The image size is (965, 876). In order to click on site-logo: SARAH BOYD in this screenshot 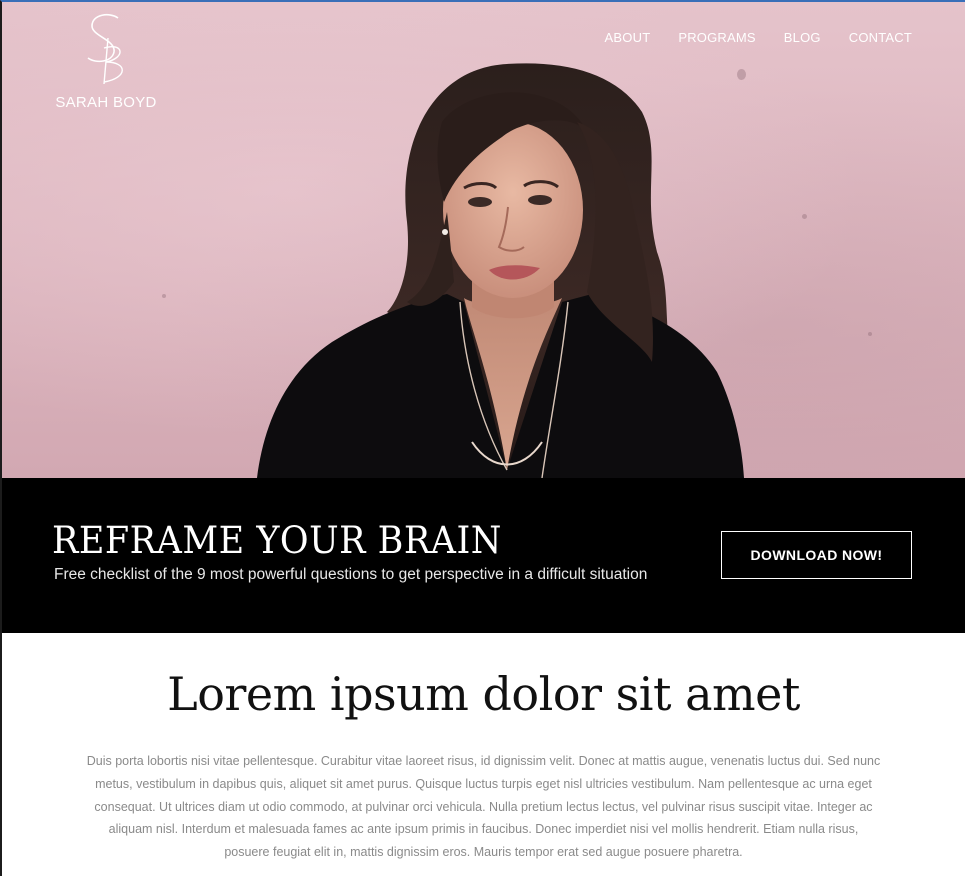, I will do `click(106, 64)`.